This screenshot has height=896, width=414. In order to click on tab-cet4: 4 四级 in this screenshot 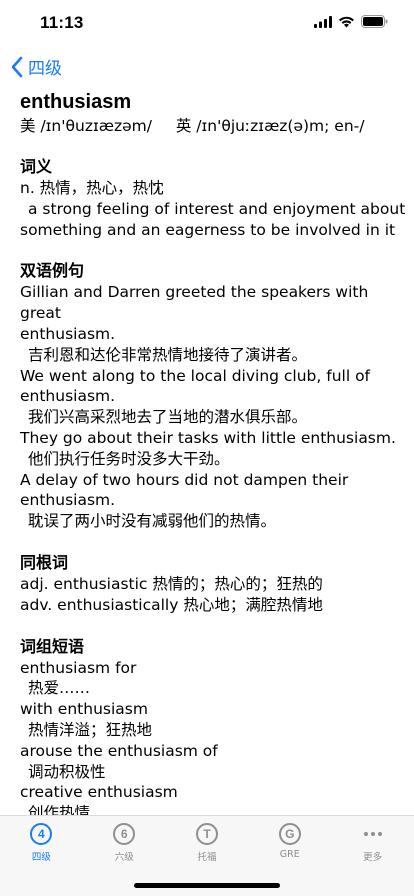, I will do `click(41, 841)`.